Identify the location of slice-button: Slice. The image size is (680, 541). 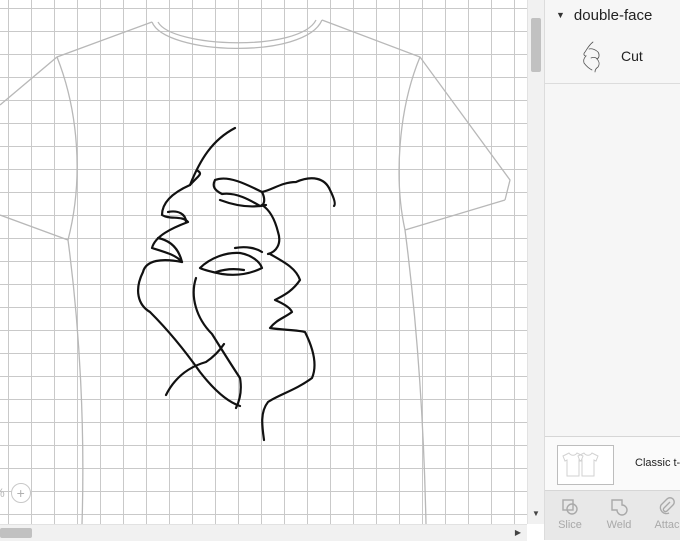
(570, 513).